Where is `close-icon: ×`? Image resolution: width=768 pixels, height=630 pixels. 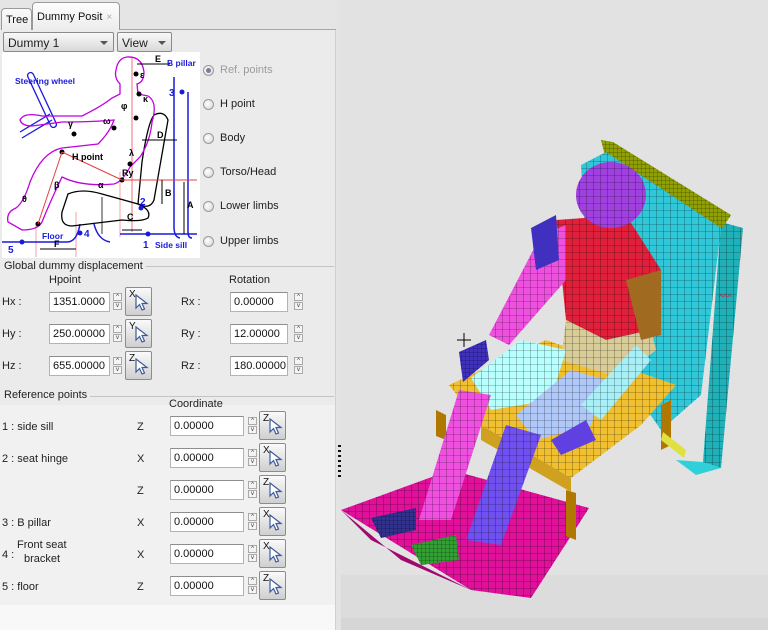 close-icon: × is located at coordinates (109, 17).